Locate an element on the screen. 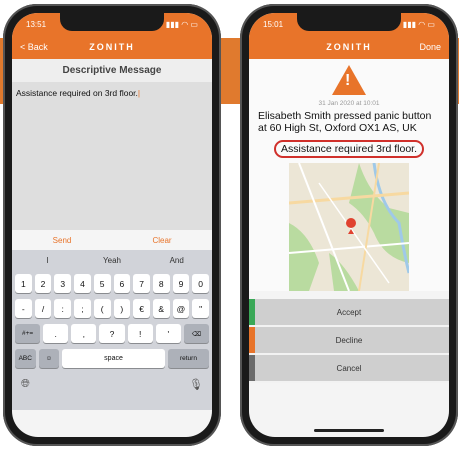  action-list: Accept Decline Cancel is located at coordinates (349, 341).